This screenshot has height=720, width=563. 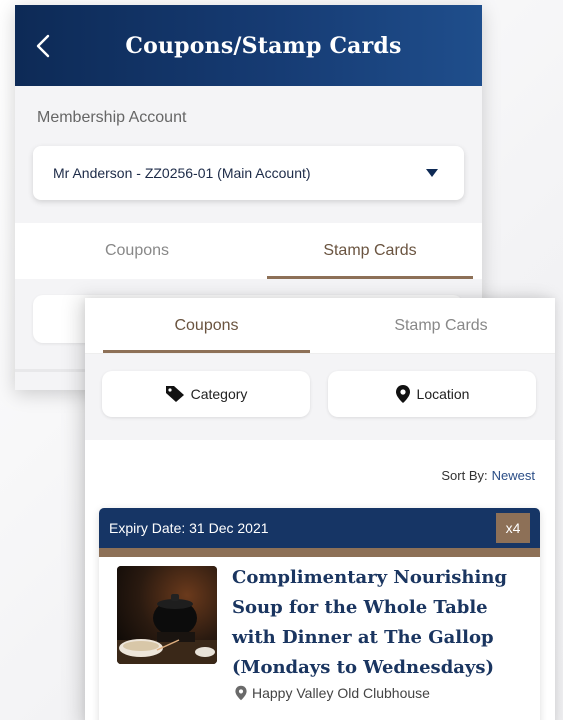 I want to click on soup-pot-image, so click(x=167, y=615).